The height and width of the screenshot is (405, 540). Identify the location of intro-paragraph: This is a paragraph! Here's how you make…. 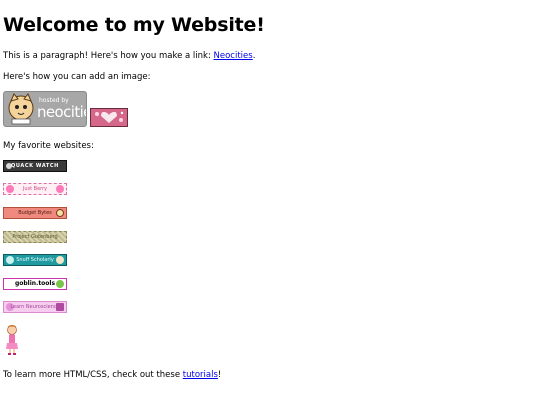
(129, 56).